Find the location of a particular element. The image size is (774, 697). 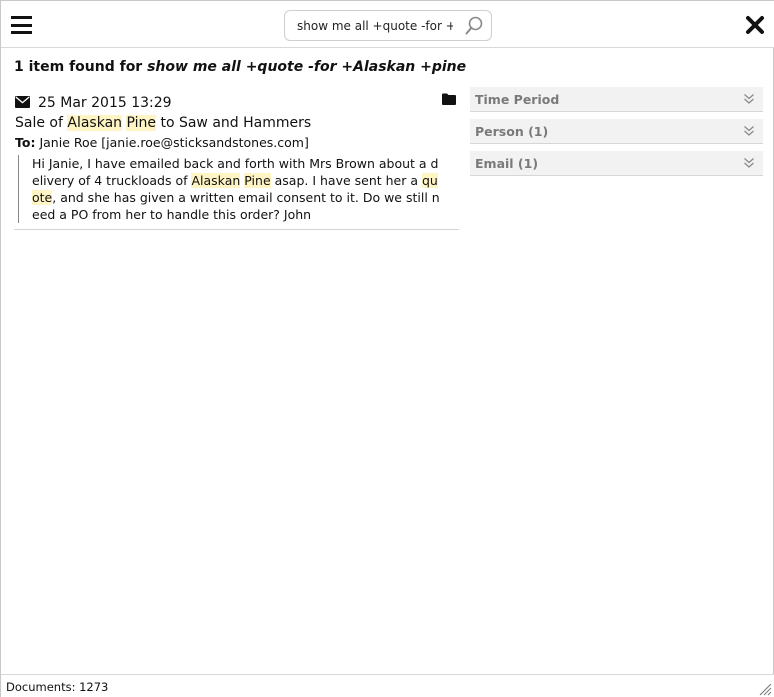

filter-label: Email (1) is located at coordinates (507, 163).